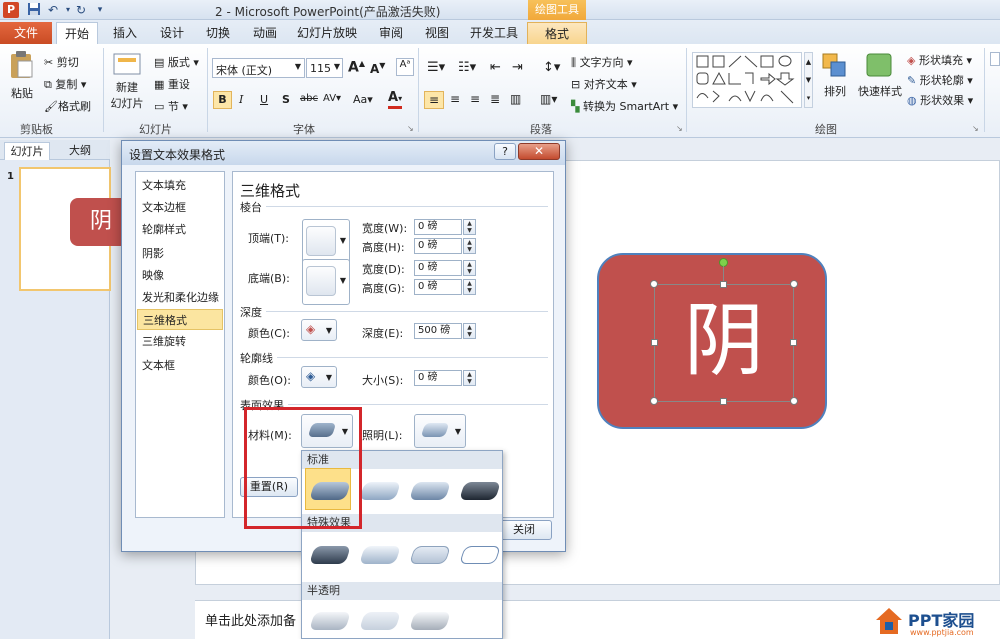 This screenshot has height=639, width=1000. What do you see at coordinates (258, 68) in the screenshot?
I see `font-name-combo: 宋体 (正文) ▼` at bounding box center [258, 68].